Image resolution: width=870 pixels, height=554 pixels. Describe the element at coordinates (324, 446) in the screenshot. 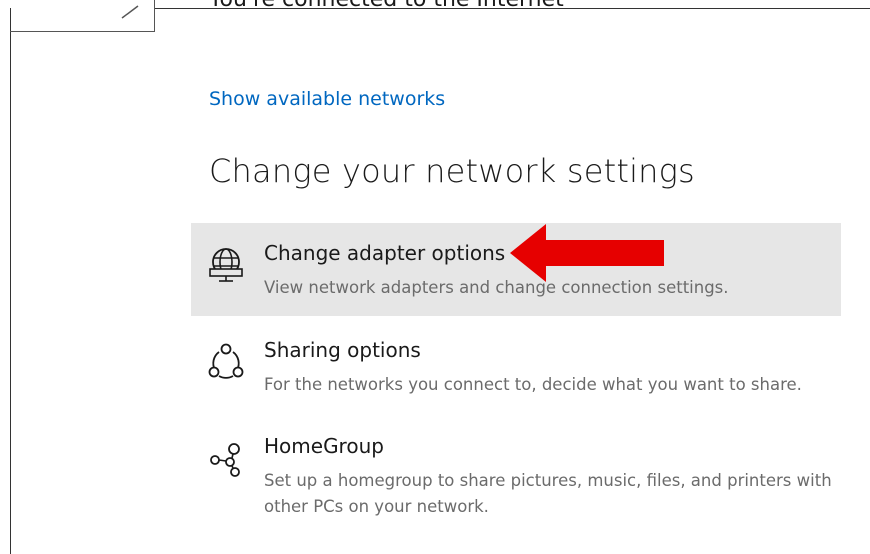

I see `option-title: HomeGroup` at that location.